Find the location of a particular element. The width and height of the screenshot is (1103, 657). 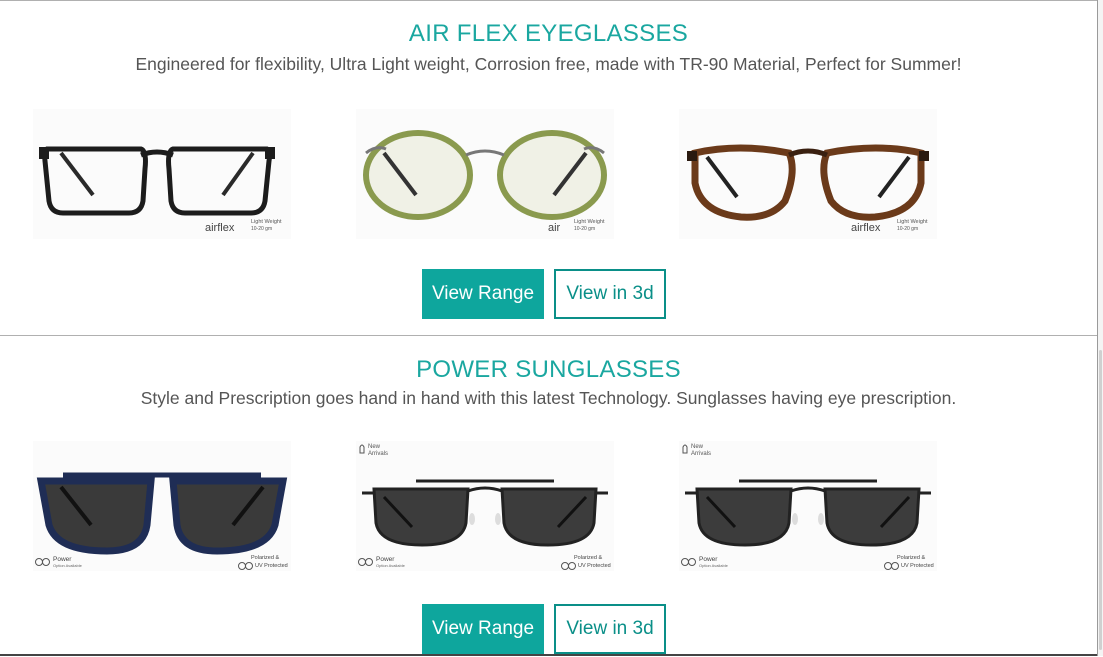

scrollbar-thumb is located at coordinates (1100, 500).